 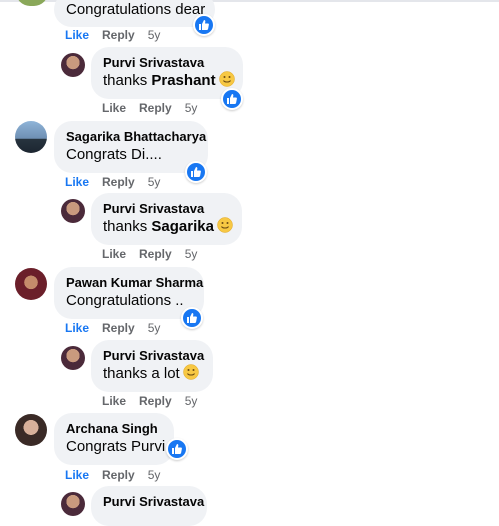 I want to click on comment-bubble: Archana Singh Congrats Purvi, so click(x=114, y=439).